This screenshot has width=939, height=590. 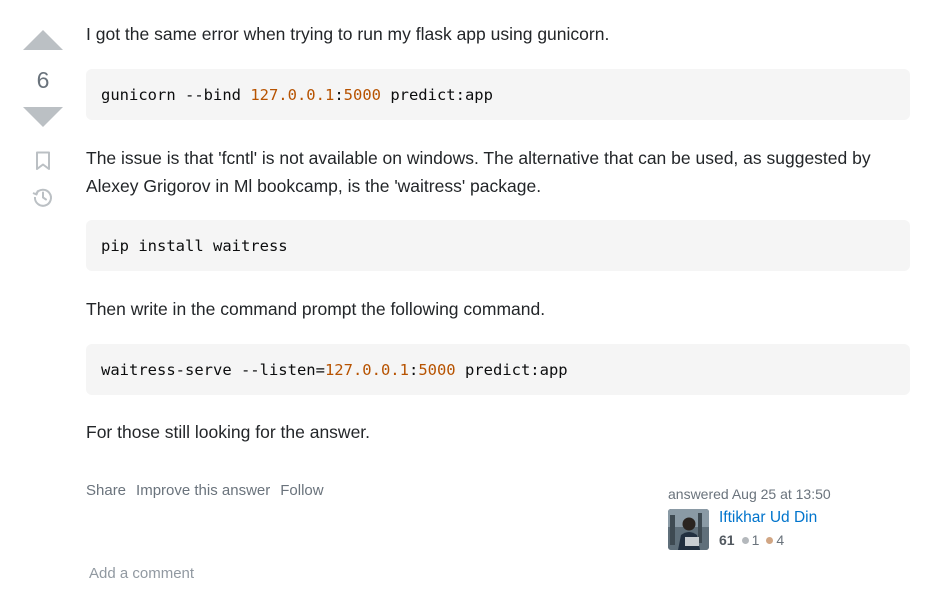 I want to click on downvote-button, so click(x=43, y=117).